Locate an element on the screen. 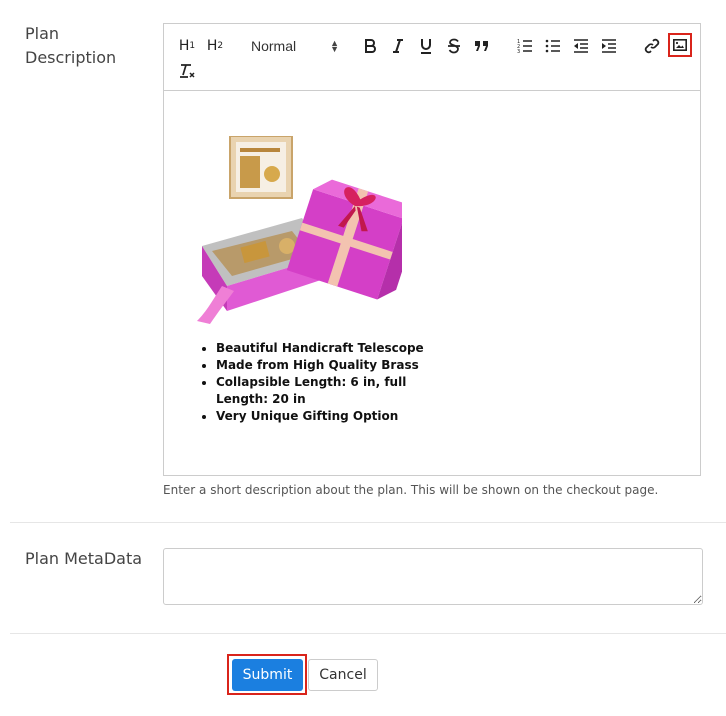 This screenshot has height=716, width=726. editor-toolbar: H1 H2 Normal ▲ ▼ 123 is located at coordinates (432, 57).